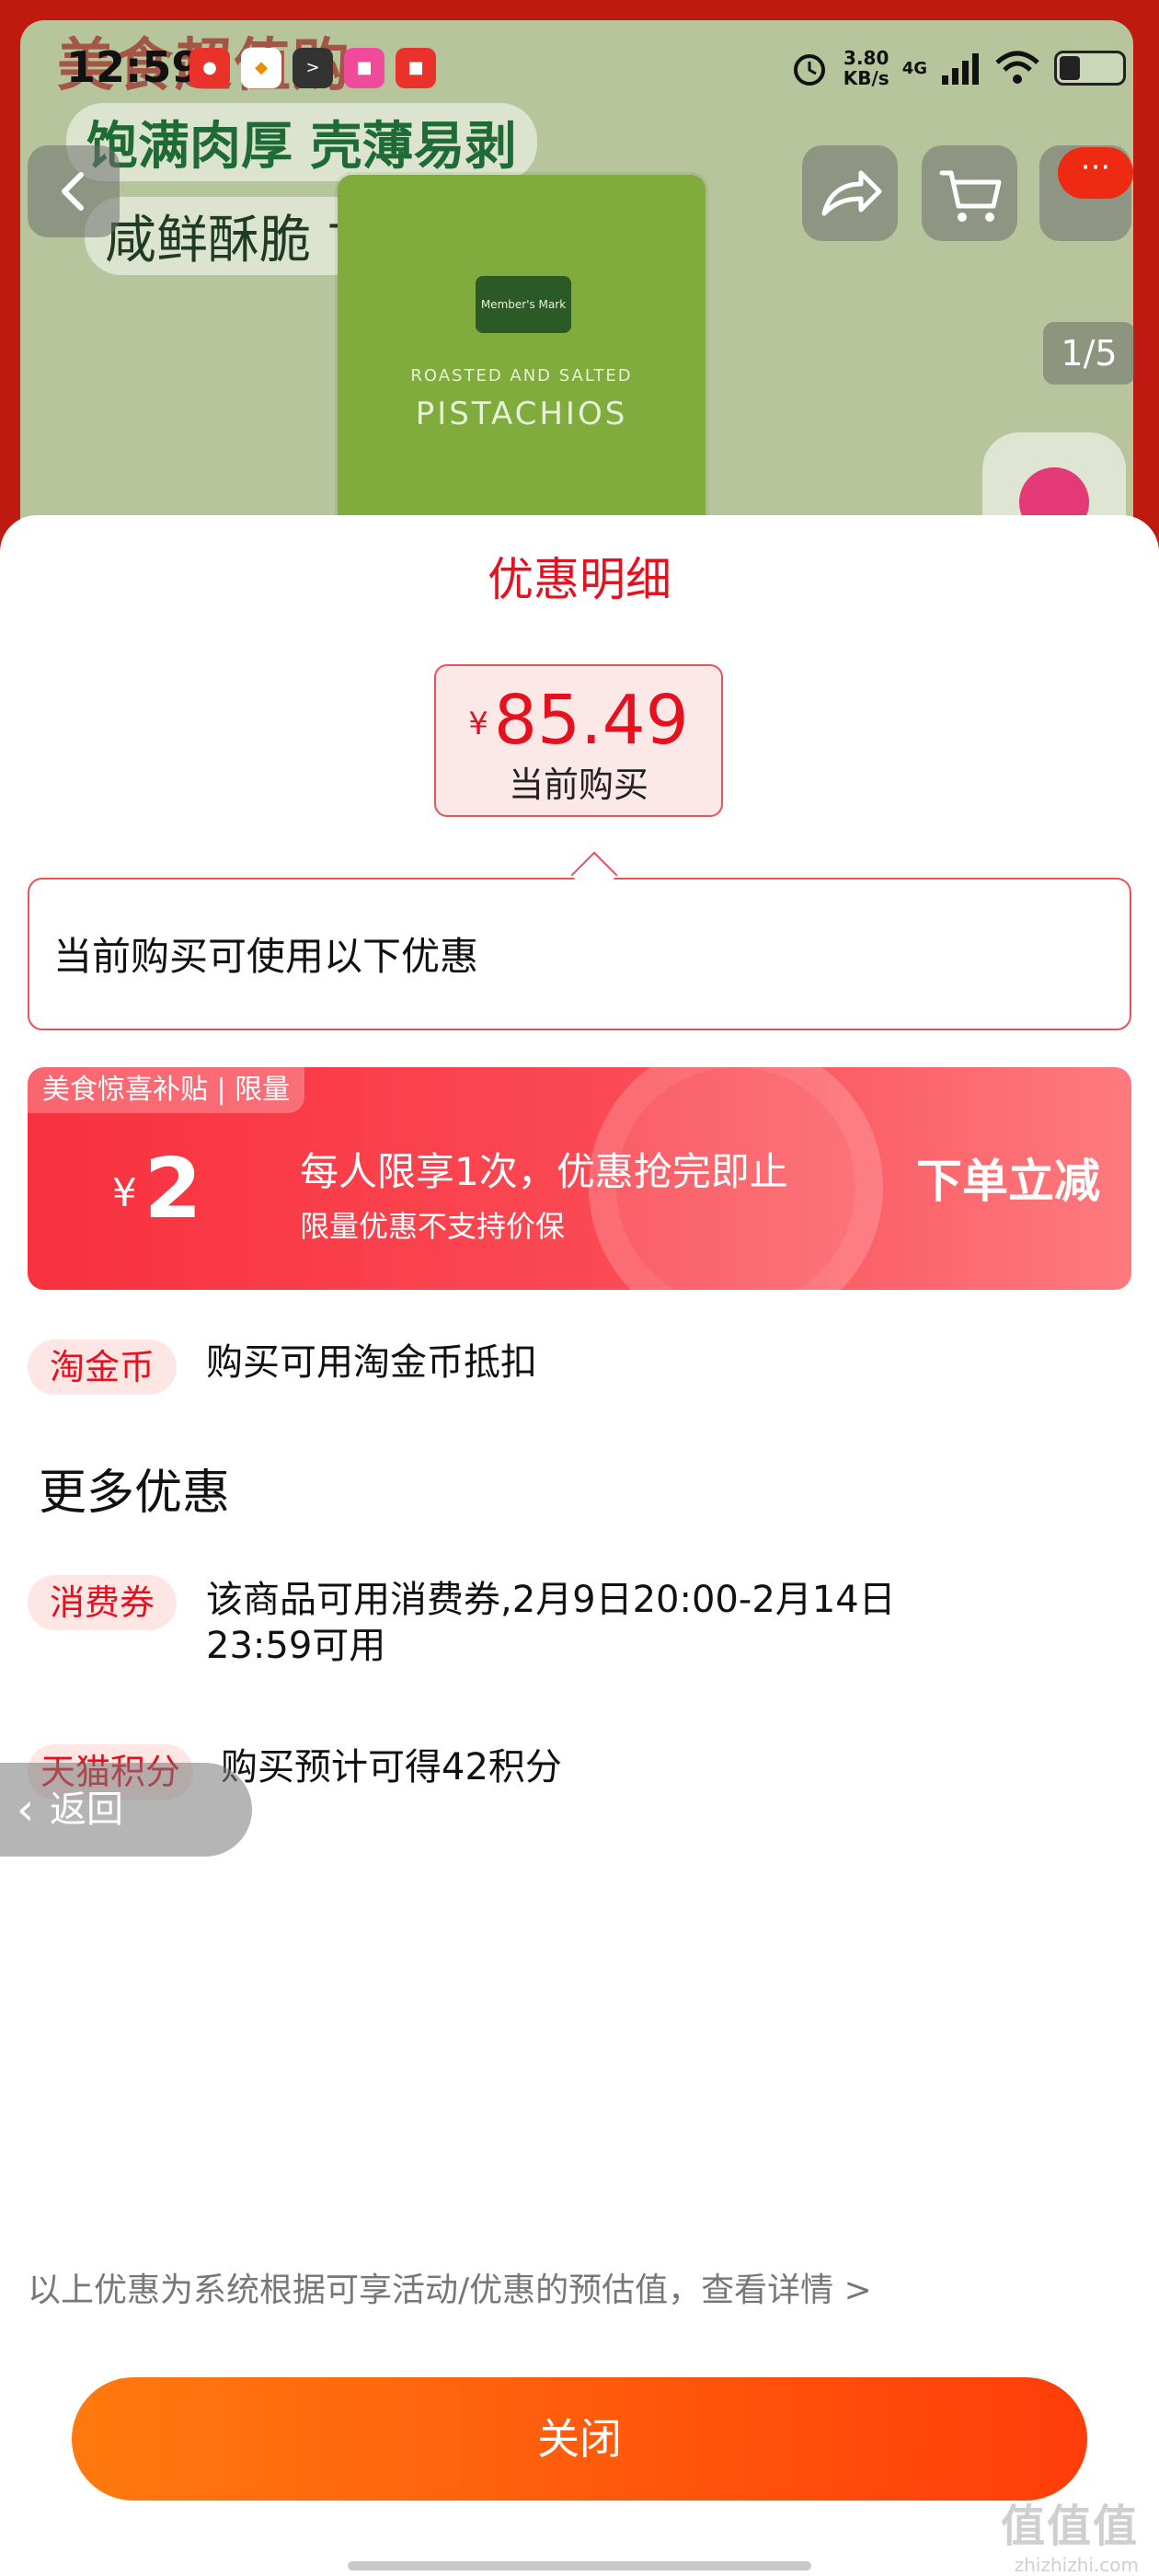  Describe the element at coordinates (261, 68) in the screenshot. I see `app-icon: ◆` at that location.